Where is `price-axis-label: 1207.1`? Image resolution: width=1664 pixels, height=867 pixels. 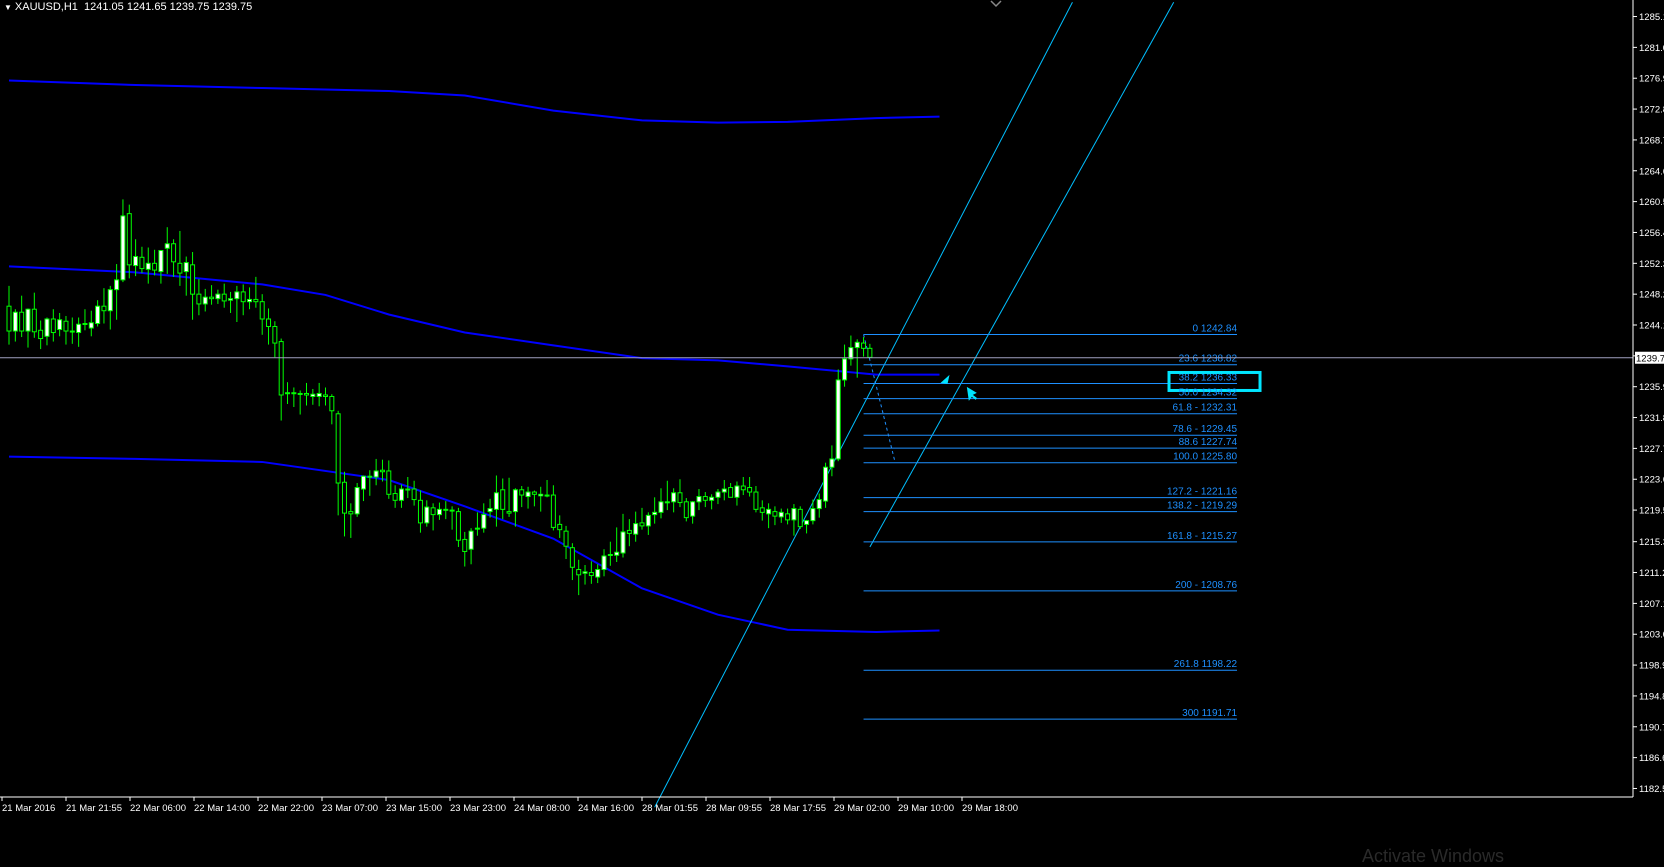
price-axis-label: 1207.1 is located at coordinates (1651, 604).